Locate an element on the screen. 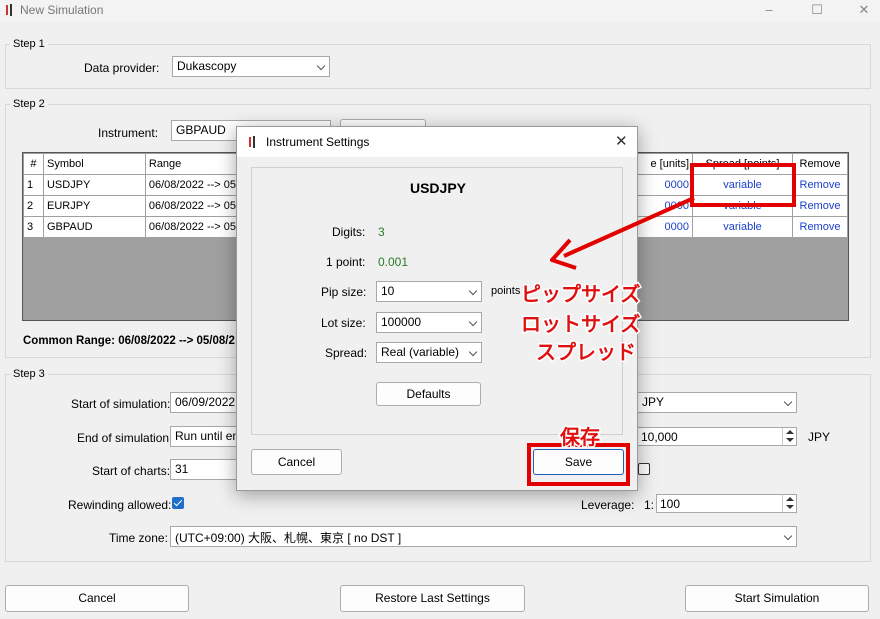 This screenshot has height=619, width=880. option-checkbox is located at coordinates (644, 469).